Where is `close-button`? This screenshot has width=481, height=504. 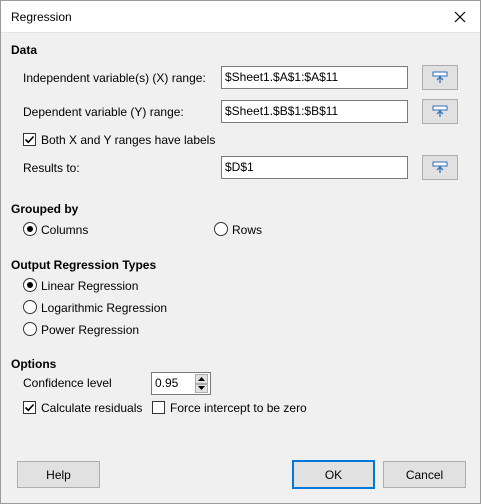
close-button is located at coordinates (460, 17).